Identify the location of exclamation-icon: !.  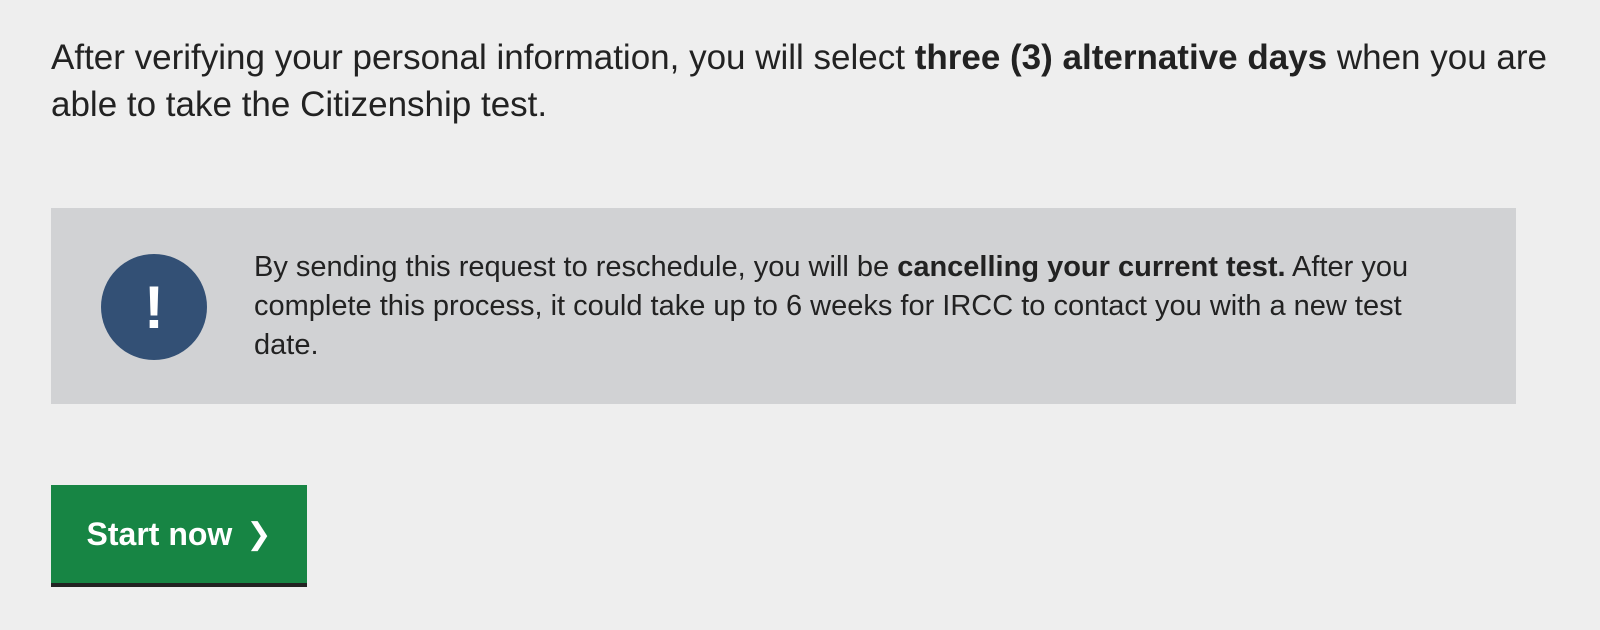
(154, 307).